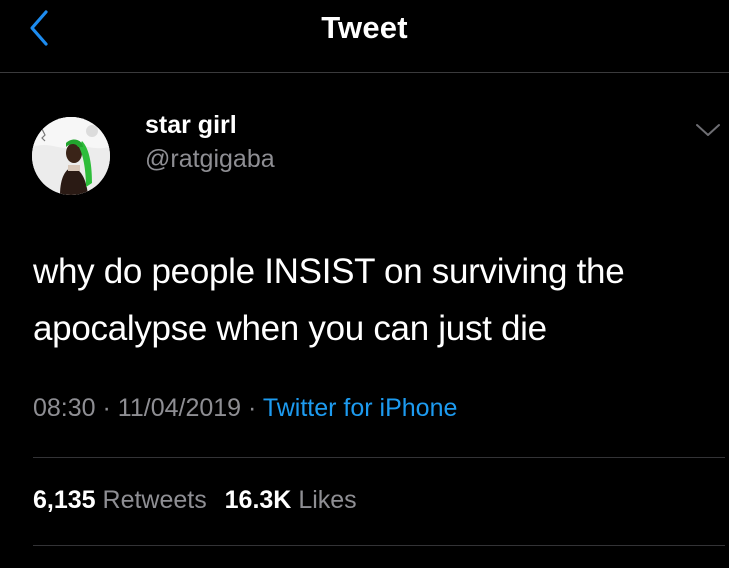 The width and height of the screenshot is (729, 568). Describe the element at coordinates (327, 500) in the screenshot. I see `likes-label: Likes` at that location.